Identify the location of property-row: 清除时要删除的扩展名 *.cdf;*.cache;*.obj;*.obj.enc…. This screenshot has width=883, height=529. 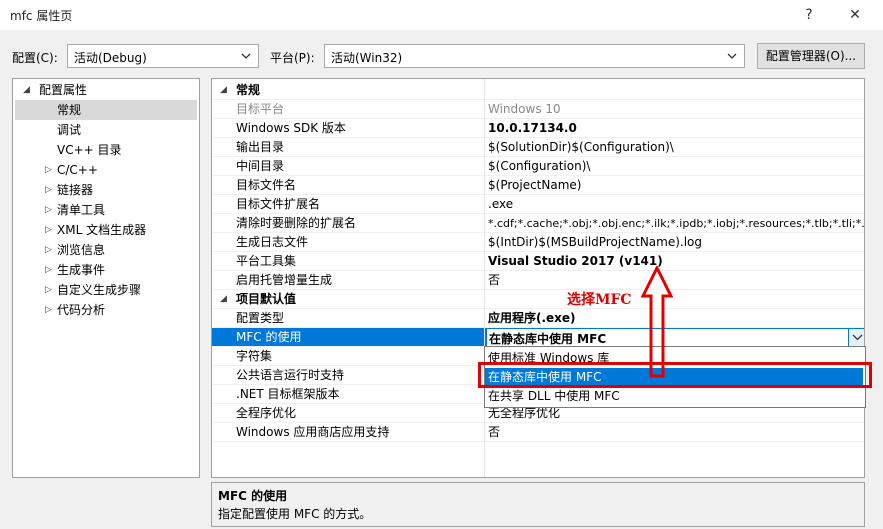
(538, 223).